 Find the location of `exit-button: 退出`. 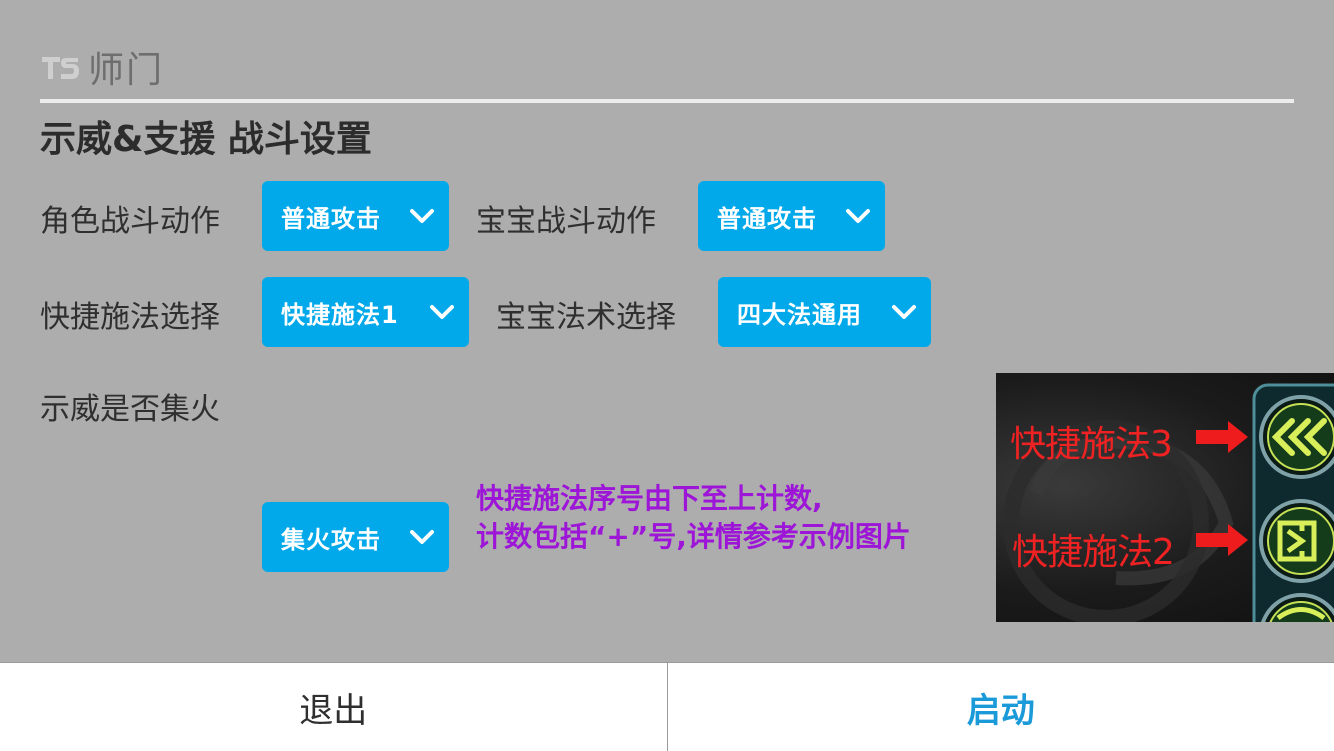

exit-button: 退出 is located at coordinates (334, 707).